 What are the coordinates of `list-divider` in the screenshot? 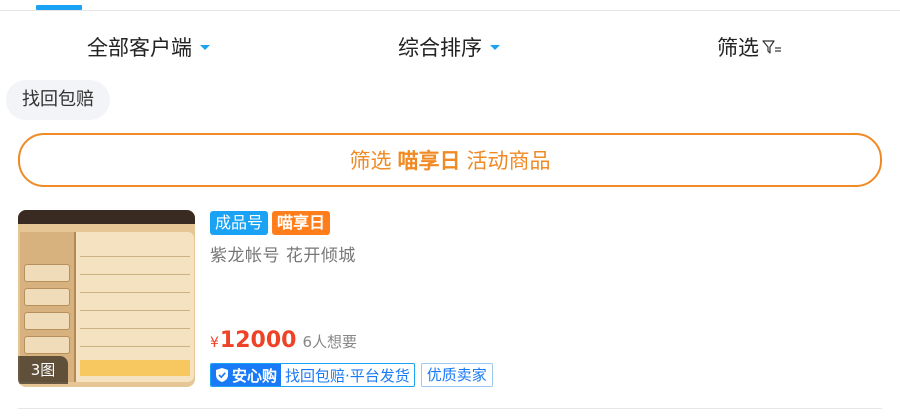 It's located at (450, 408).